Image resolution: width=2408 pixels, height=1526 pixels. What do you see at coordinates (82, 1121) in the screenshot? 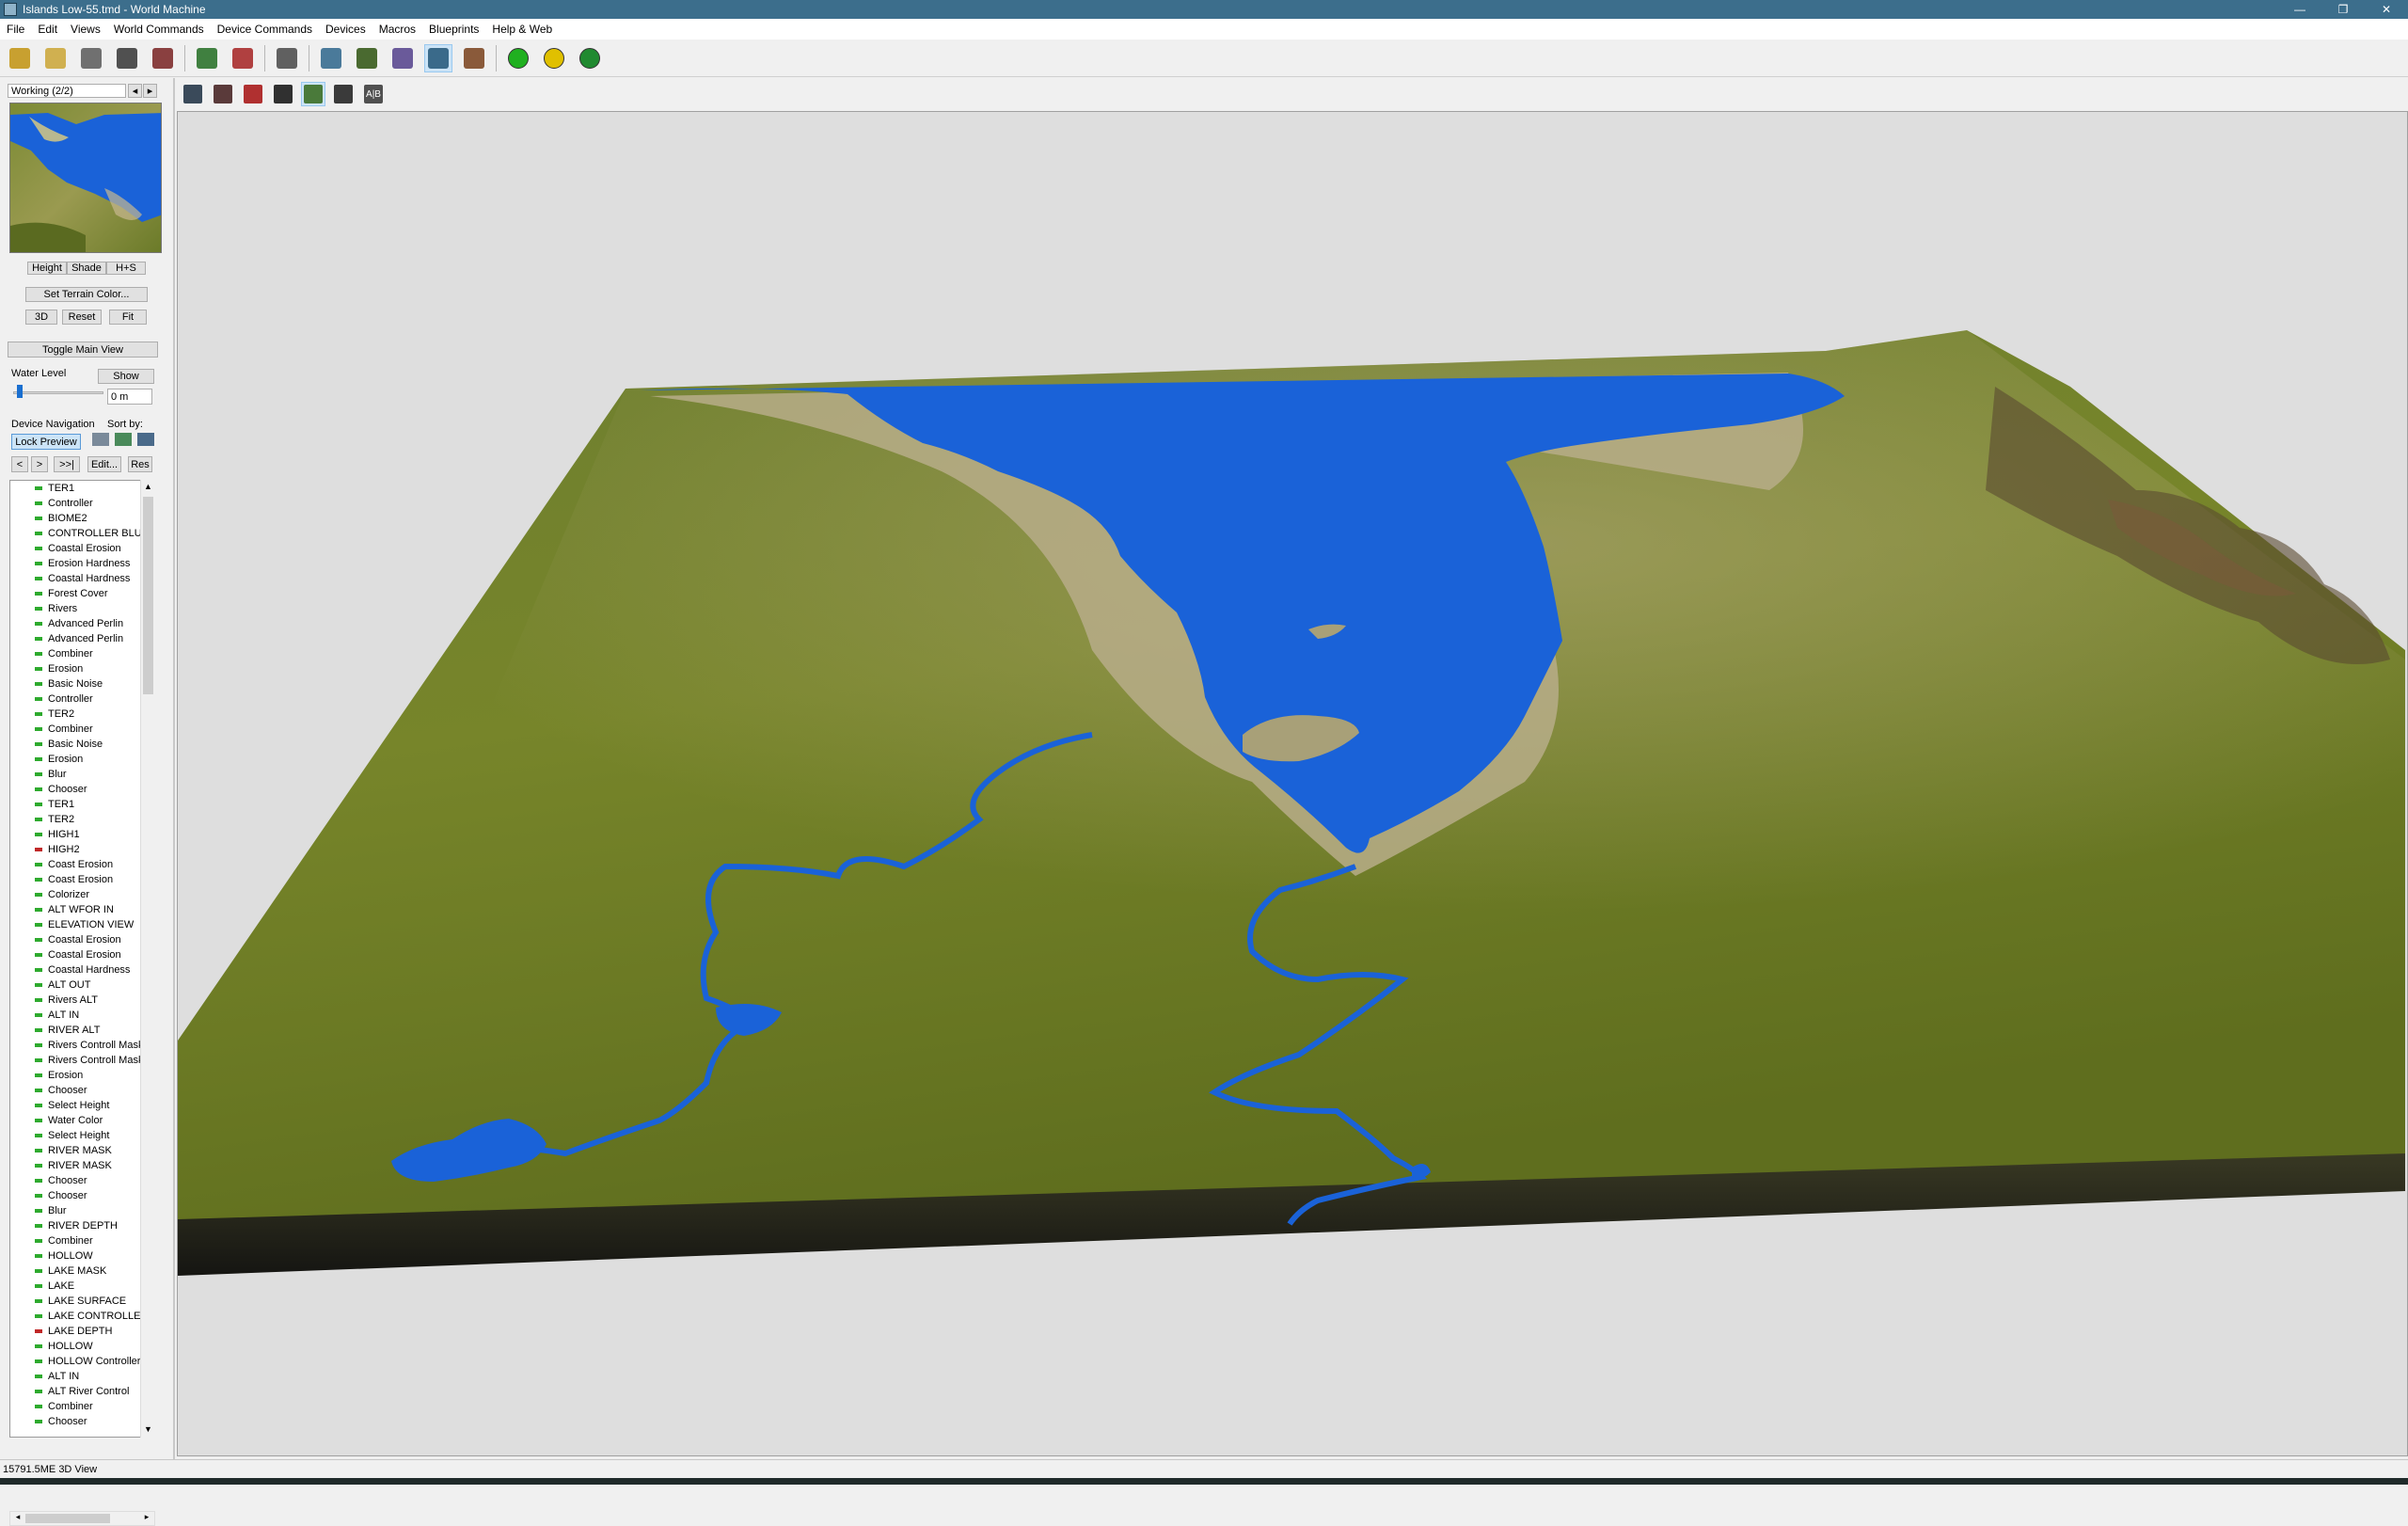
I see `device-list-item: Water Color` at bounding box center [82, 1121].